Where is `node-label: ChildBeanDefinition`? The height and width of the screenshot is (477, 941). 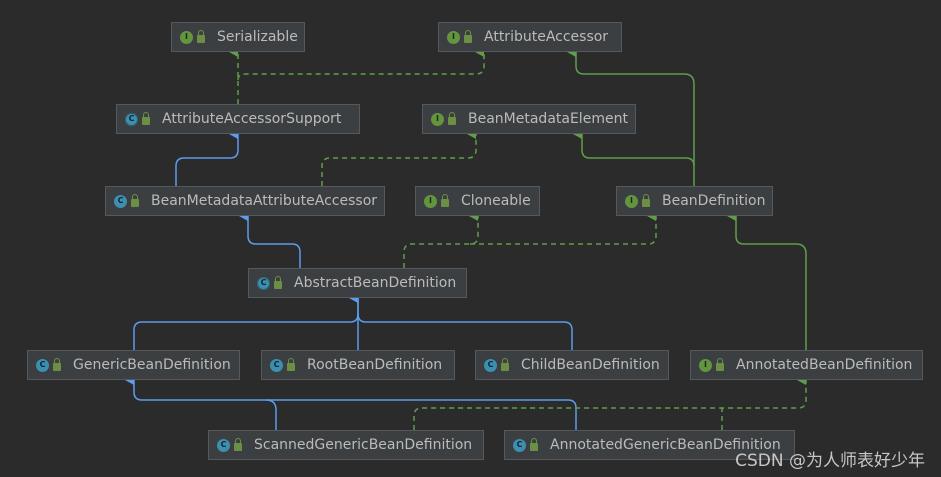
node-label: ChildBeanDefinition is located at coordinates (590, 365).